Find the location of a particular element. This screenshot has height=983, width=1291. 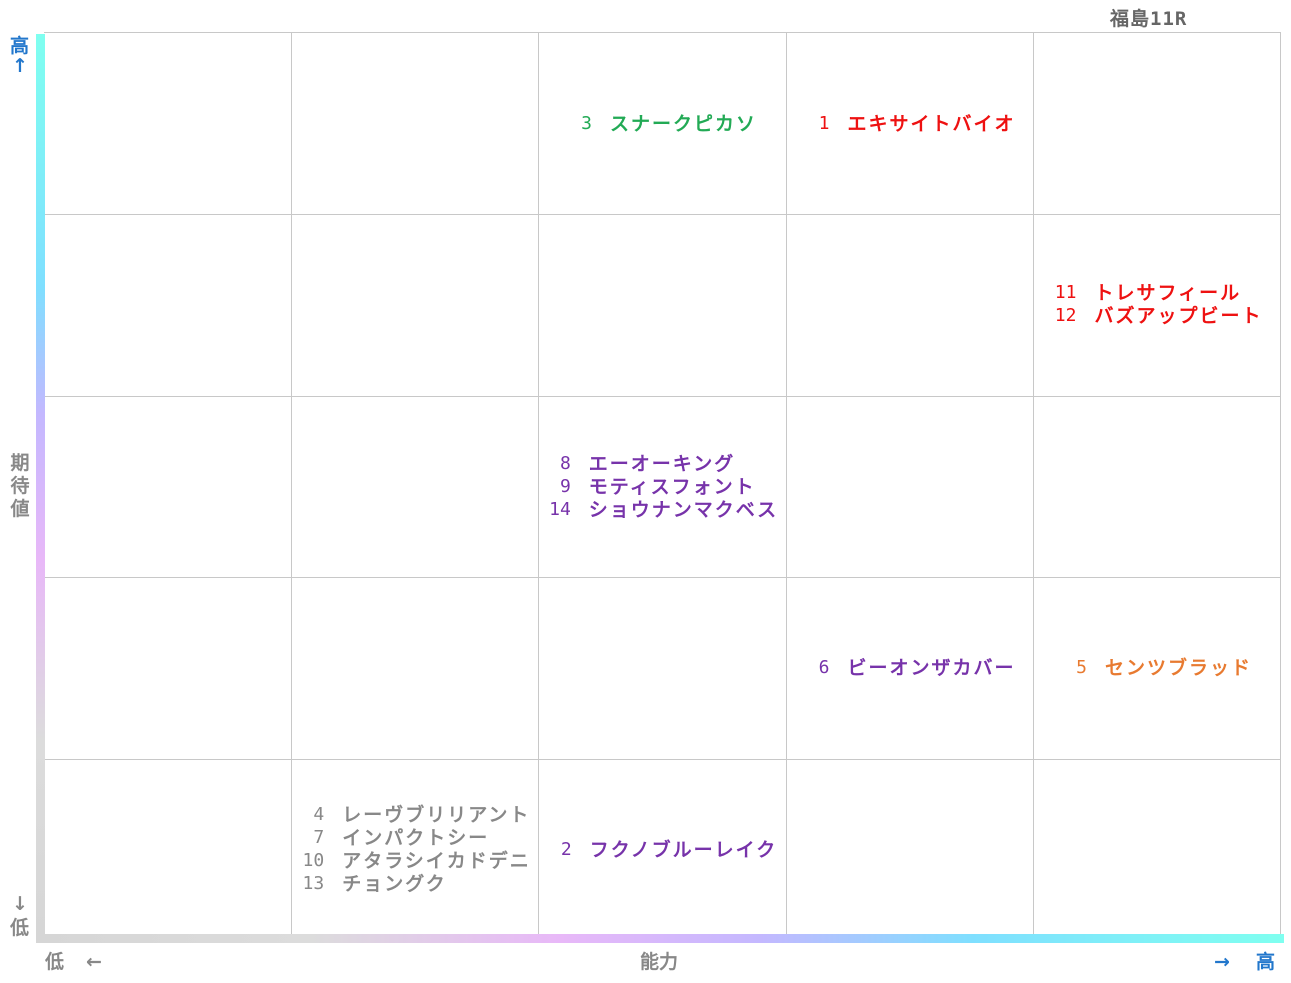

horse-entry: 14 ショウナンマクベス is located at coordinates (661, 510).